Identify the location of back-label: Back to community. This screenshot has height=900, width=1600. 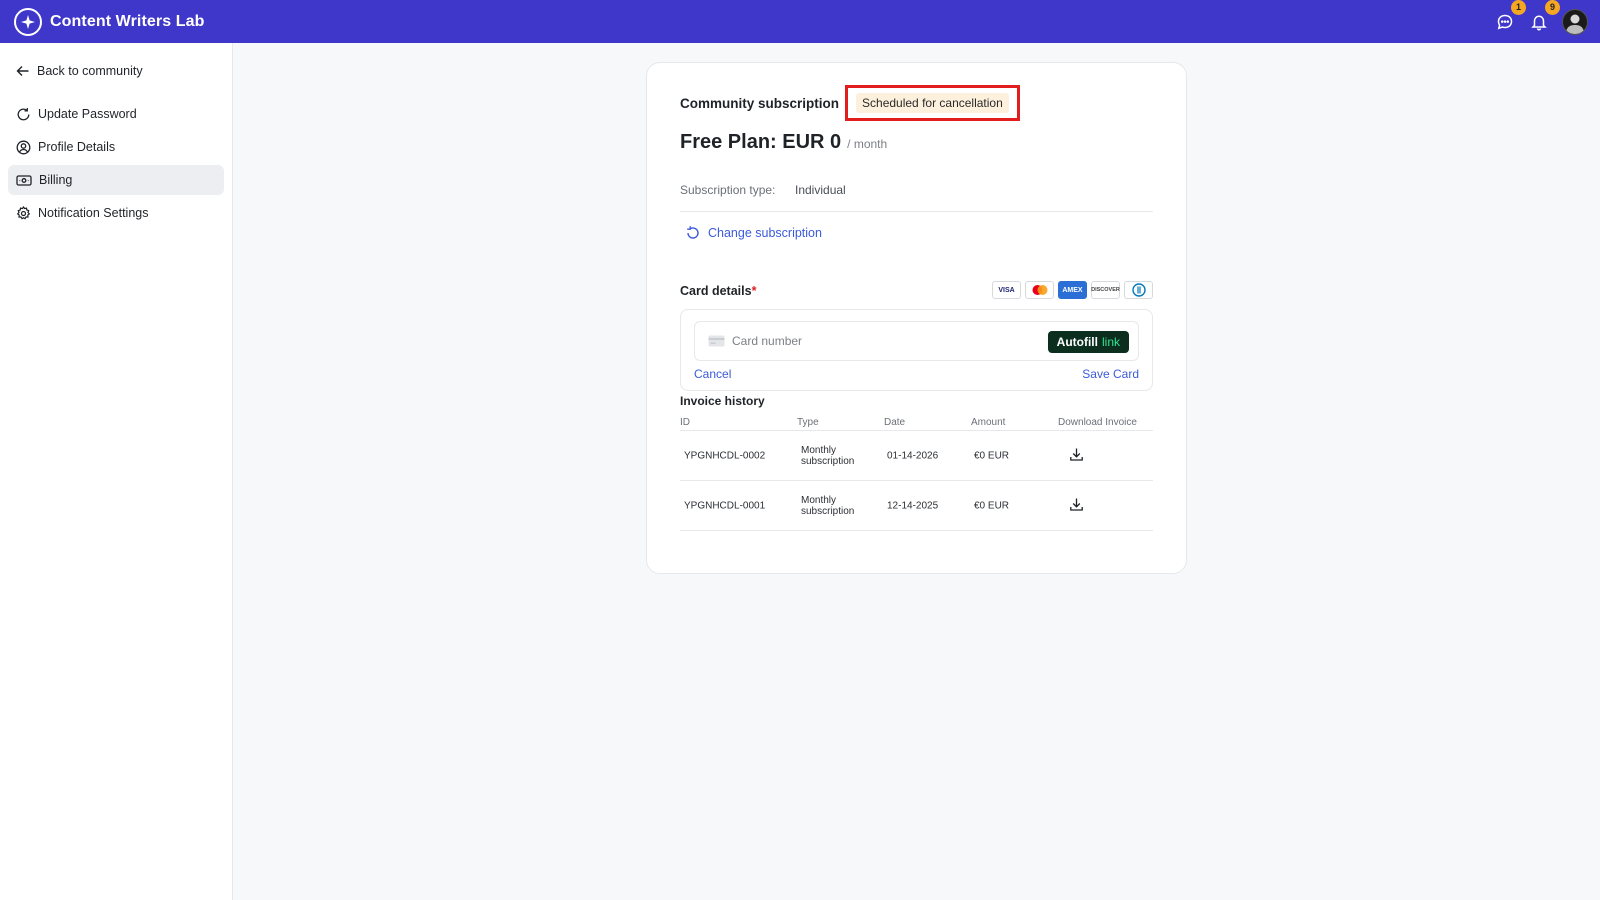
(90, 71).